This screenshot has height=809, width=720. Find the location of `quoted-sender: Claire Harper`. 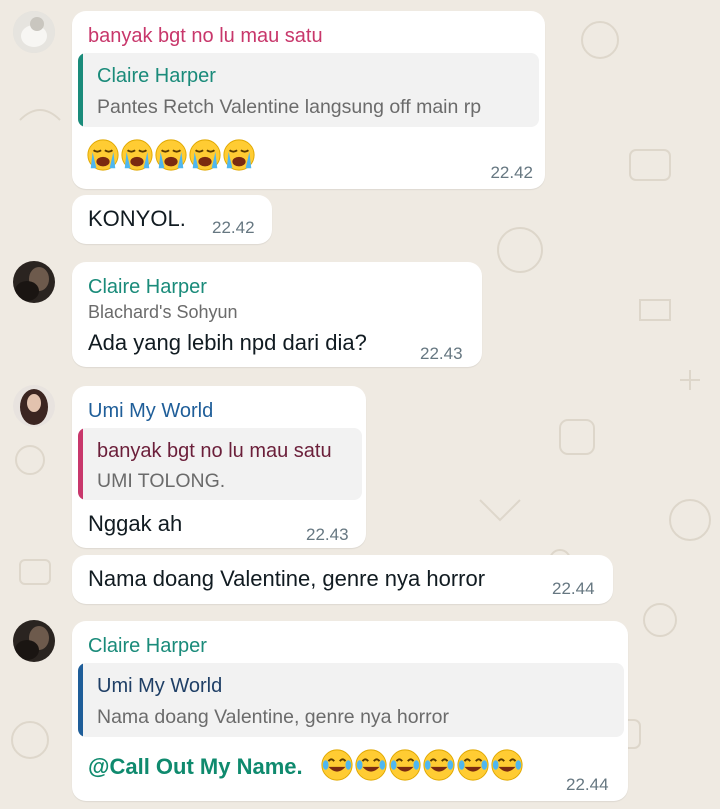

quoted-sender: Claire Harper is located at coordinates (156, 76).